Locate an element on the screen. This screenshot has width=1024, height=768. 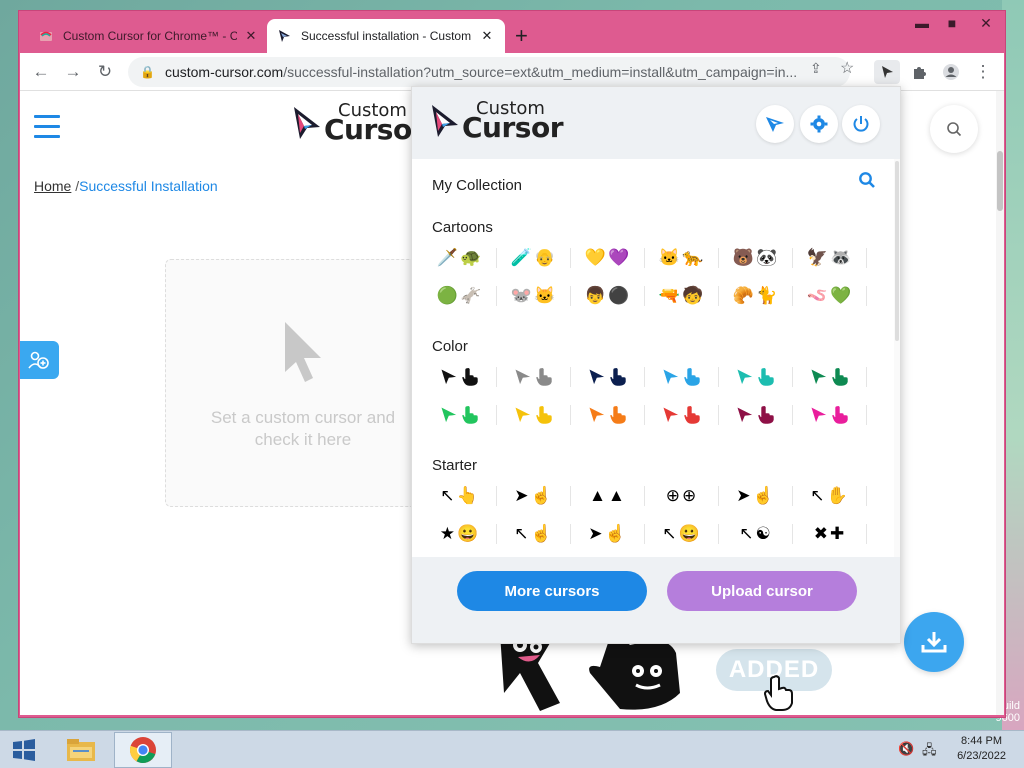
site-search-button is located at coordinates (954, 129).